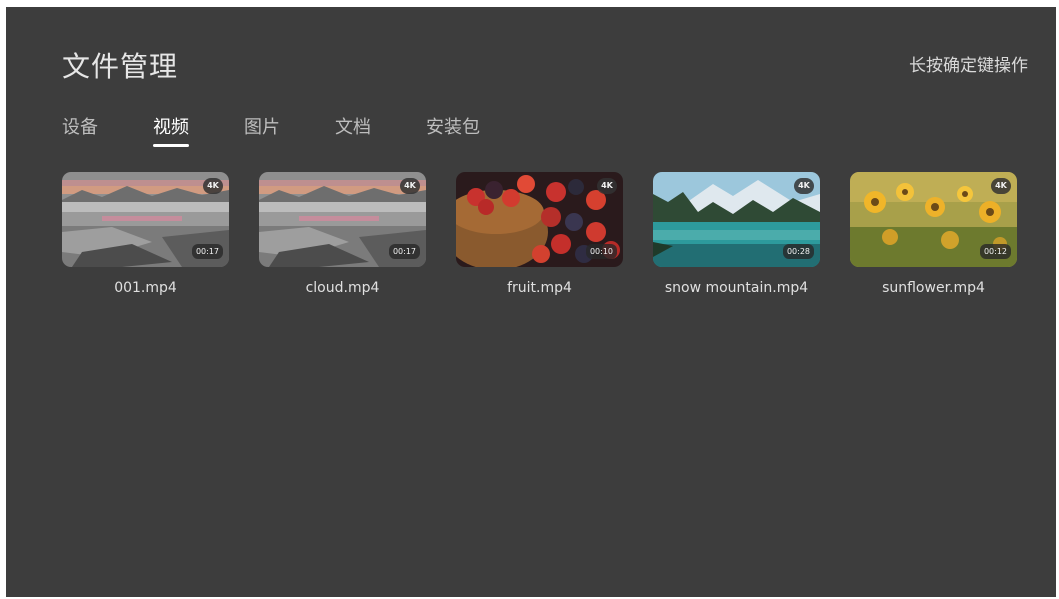 This screenshot has width=1059, height=599. I want to click on video-thumbnail: 4K 00:12, so click(933, 219).